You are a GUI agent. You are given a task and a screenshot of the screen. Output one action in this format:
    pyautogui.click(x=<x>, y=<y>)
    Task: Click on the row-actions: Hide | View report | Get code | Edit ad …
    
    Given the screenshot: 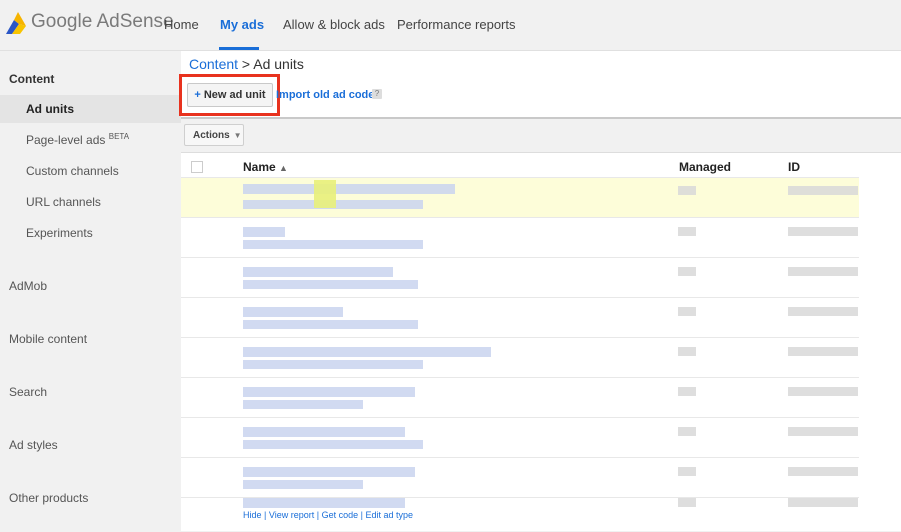 What is the action you would take?
    pyautogui.click(x=328, y=515)
    